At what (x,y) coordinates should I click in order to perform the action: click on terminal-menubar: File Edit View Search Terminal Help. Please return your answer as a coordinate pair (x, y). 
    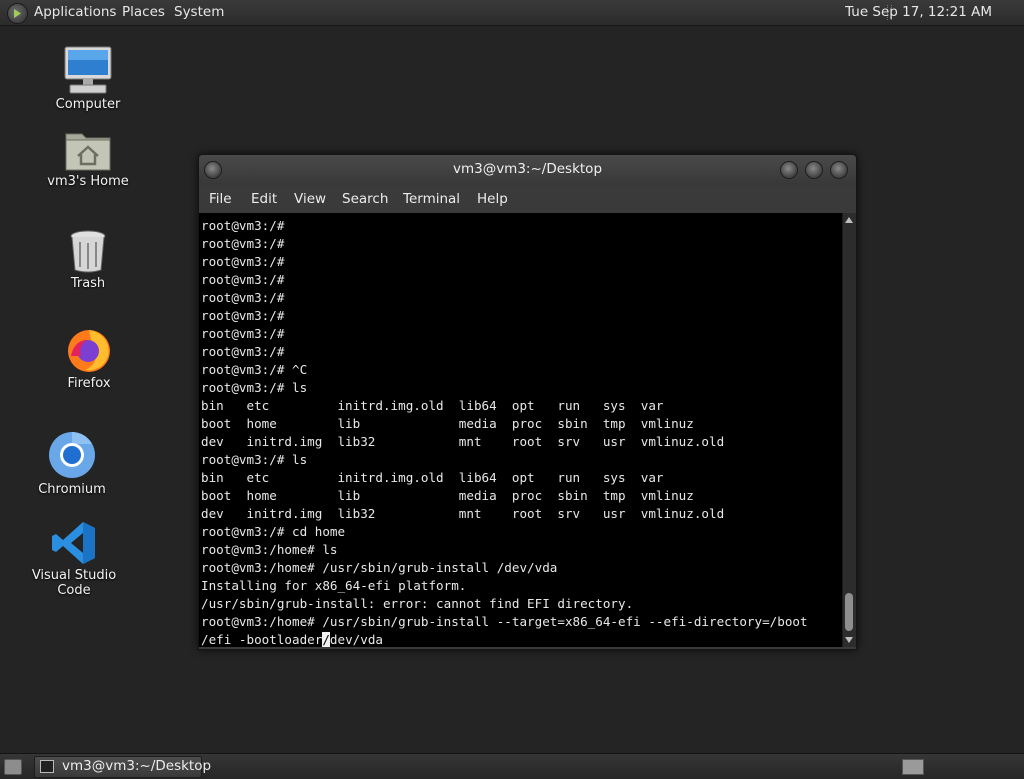
    Looking at the image, I should click on (527, 199).